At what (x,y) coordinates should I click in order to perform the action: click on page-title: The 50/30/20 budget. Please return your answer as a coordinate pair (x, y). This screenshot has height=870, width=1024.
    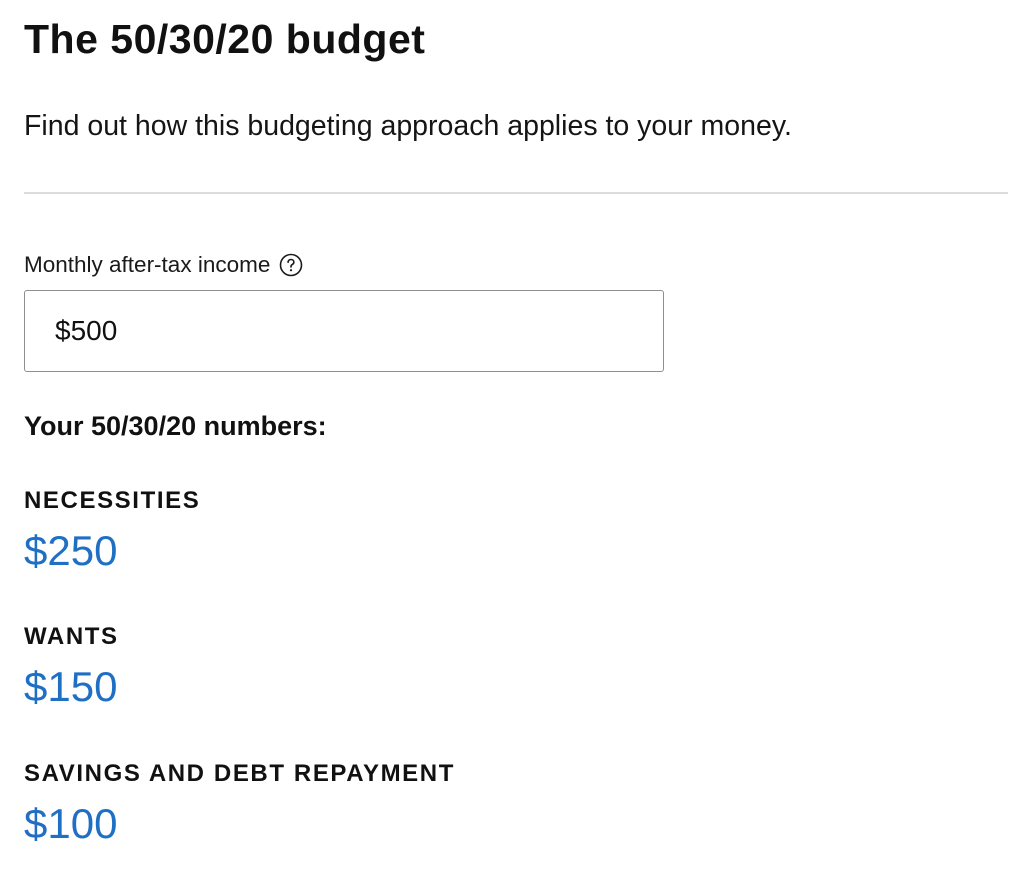
    Looking at the image, I should click on (225, 39).